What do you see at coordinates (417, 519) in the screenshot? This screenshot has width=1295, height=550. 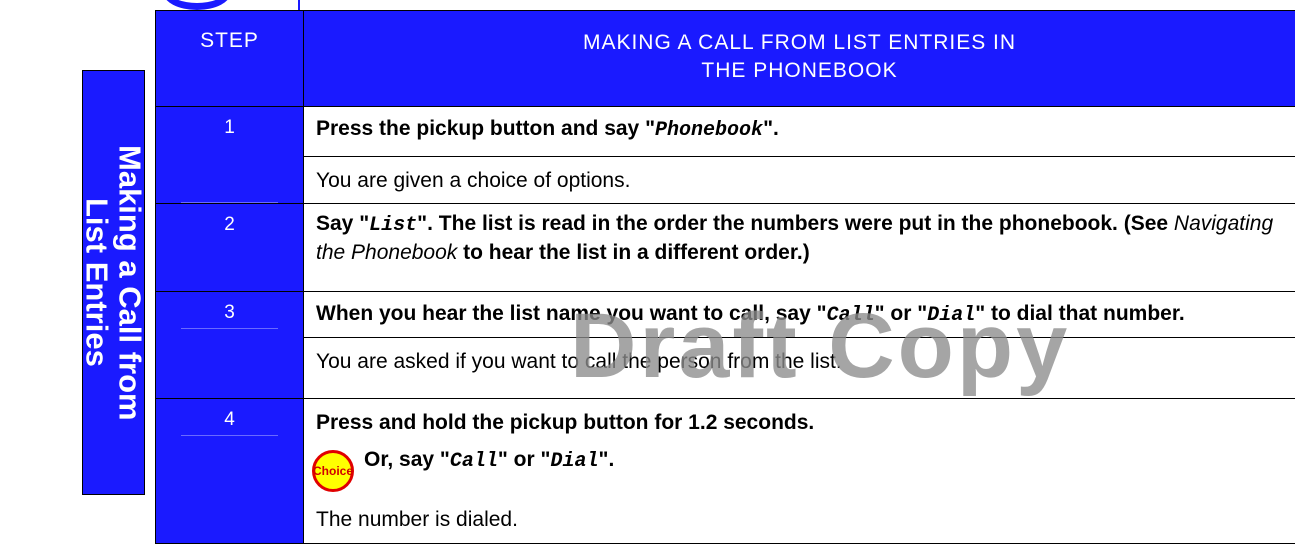 I see `step-result: The number is dialed.` at bounding box center [417, 519].